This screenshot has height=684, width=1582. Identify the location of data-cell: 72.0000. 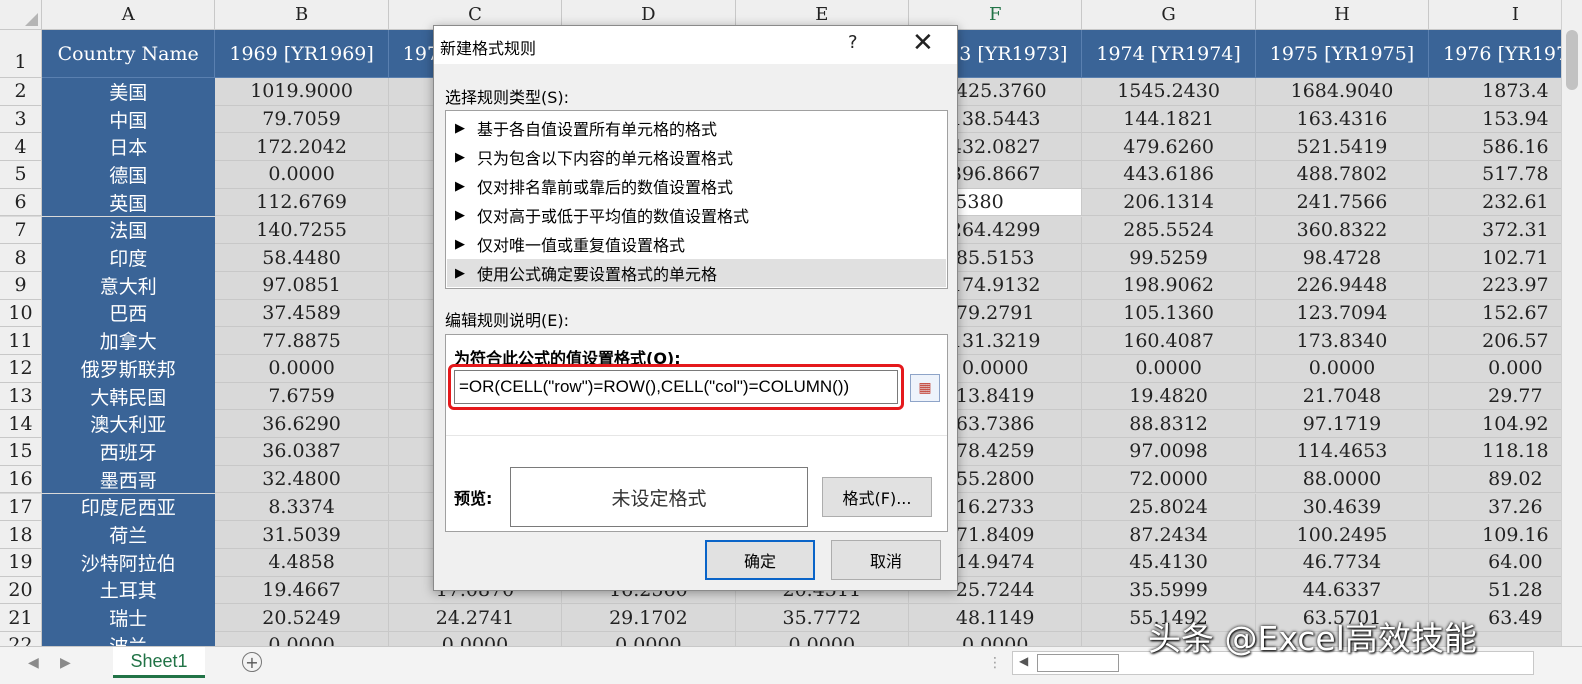
(1169, 479).